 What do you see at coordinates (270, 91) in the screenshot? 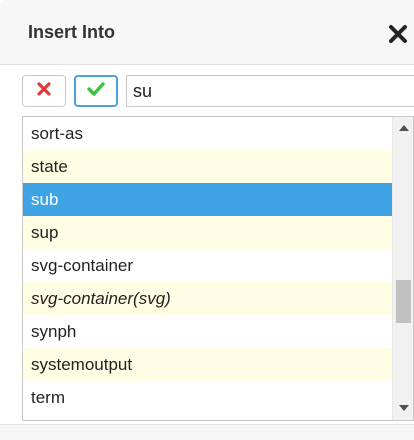
I see `search-input` at bounding box center [270, 91].